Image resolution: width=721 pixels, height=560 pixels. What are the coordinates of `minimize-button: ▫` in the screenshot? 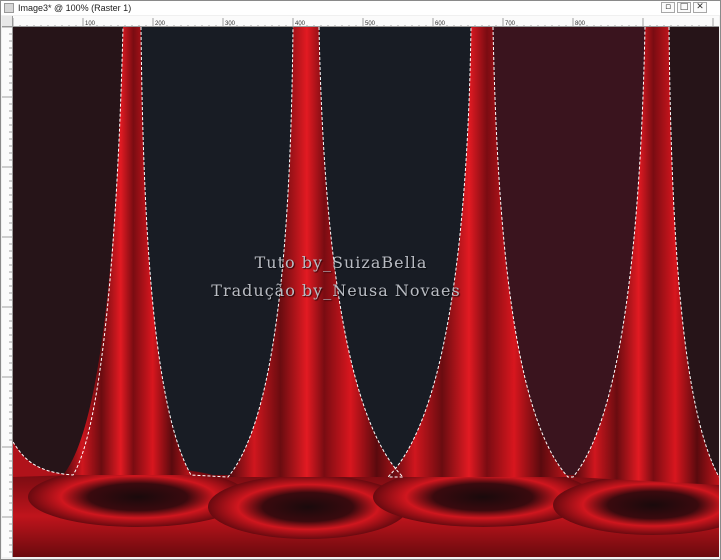 It's located at (668, 7).